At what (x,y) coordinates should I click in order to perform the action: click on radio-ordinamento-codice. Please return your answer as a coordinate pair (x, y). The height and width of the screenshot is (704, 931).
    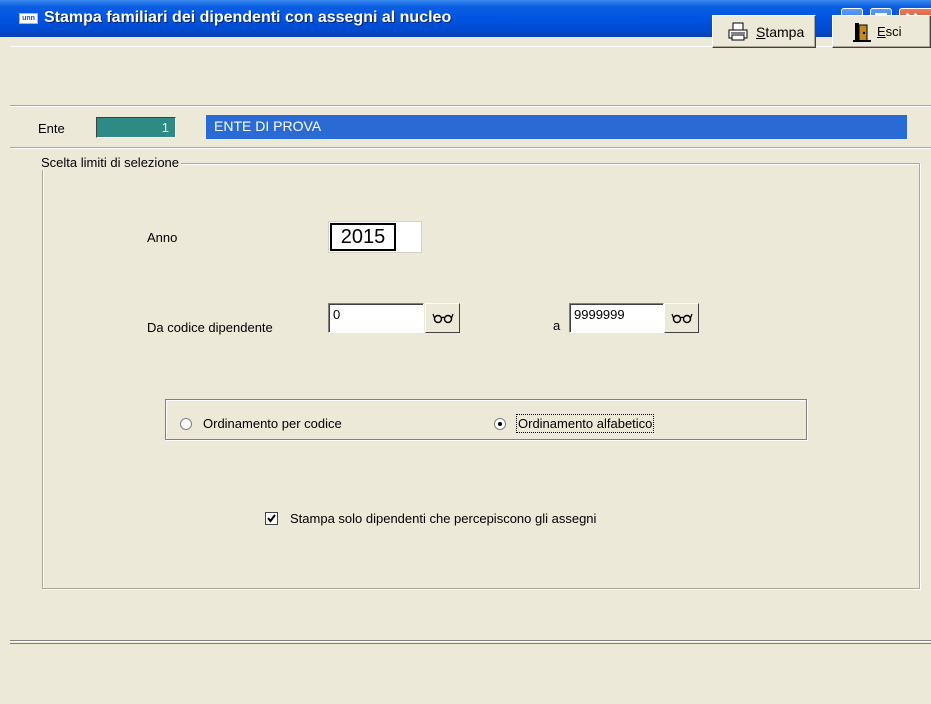
    Looking at the image, I should click on (186, 424).